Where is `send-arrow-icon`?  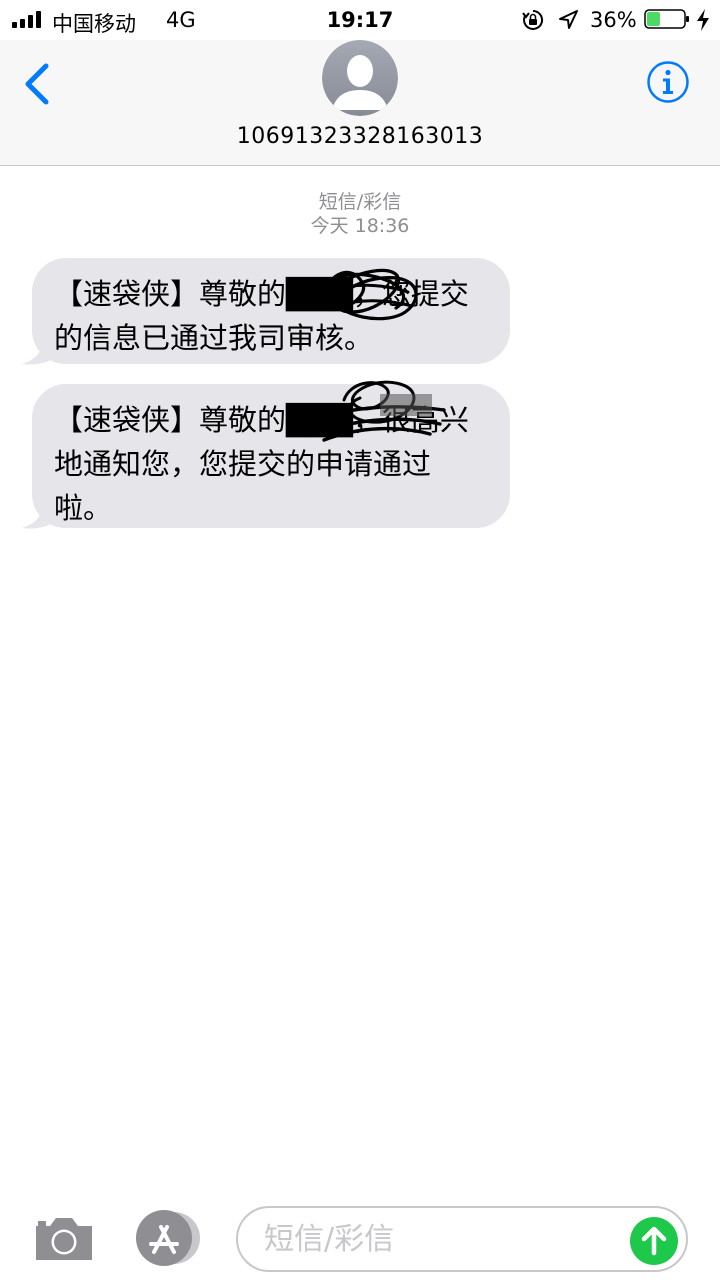
send-arrow-icon is located at coordinates (654, 1241).